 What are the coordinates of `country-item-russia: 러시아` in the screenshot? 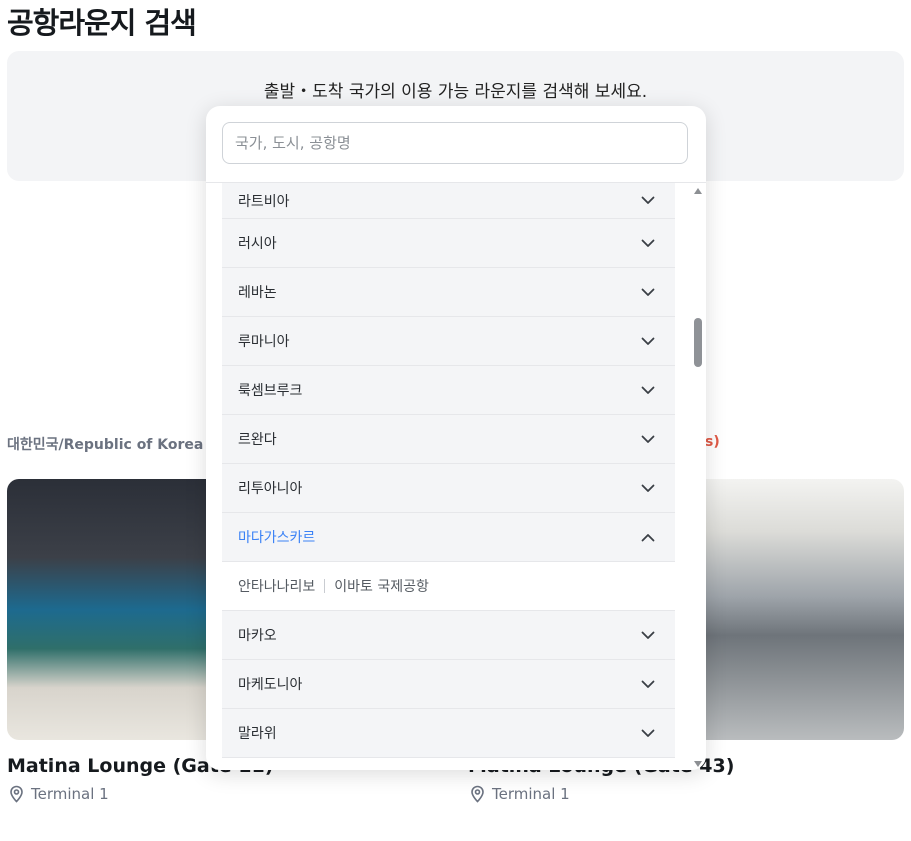 It's located at (448, 243).